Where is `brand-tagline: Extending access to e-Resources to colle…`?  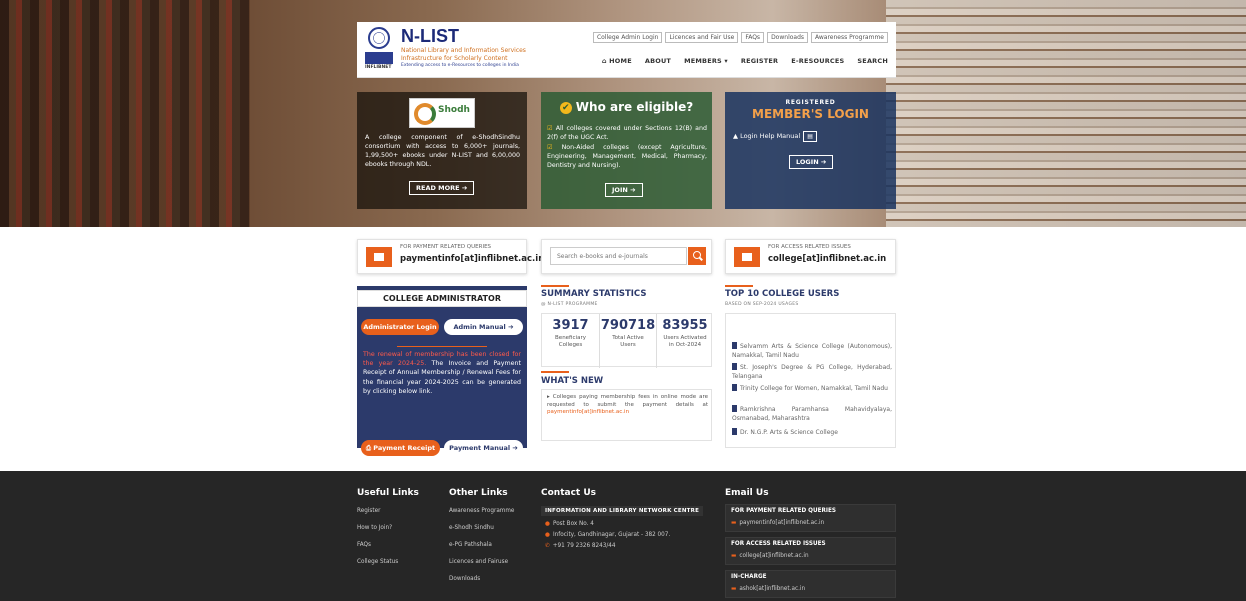
brand-tagline: Extending access to e-Resources to colle… is located at coordinates (460, 65).